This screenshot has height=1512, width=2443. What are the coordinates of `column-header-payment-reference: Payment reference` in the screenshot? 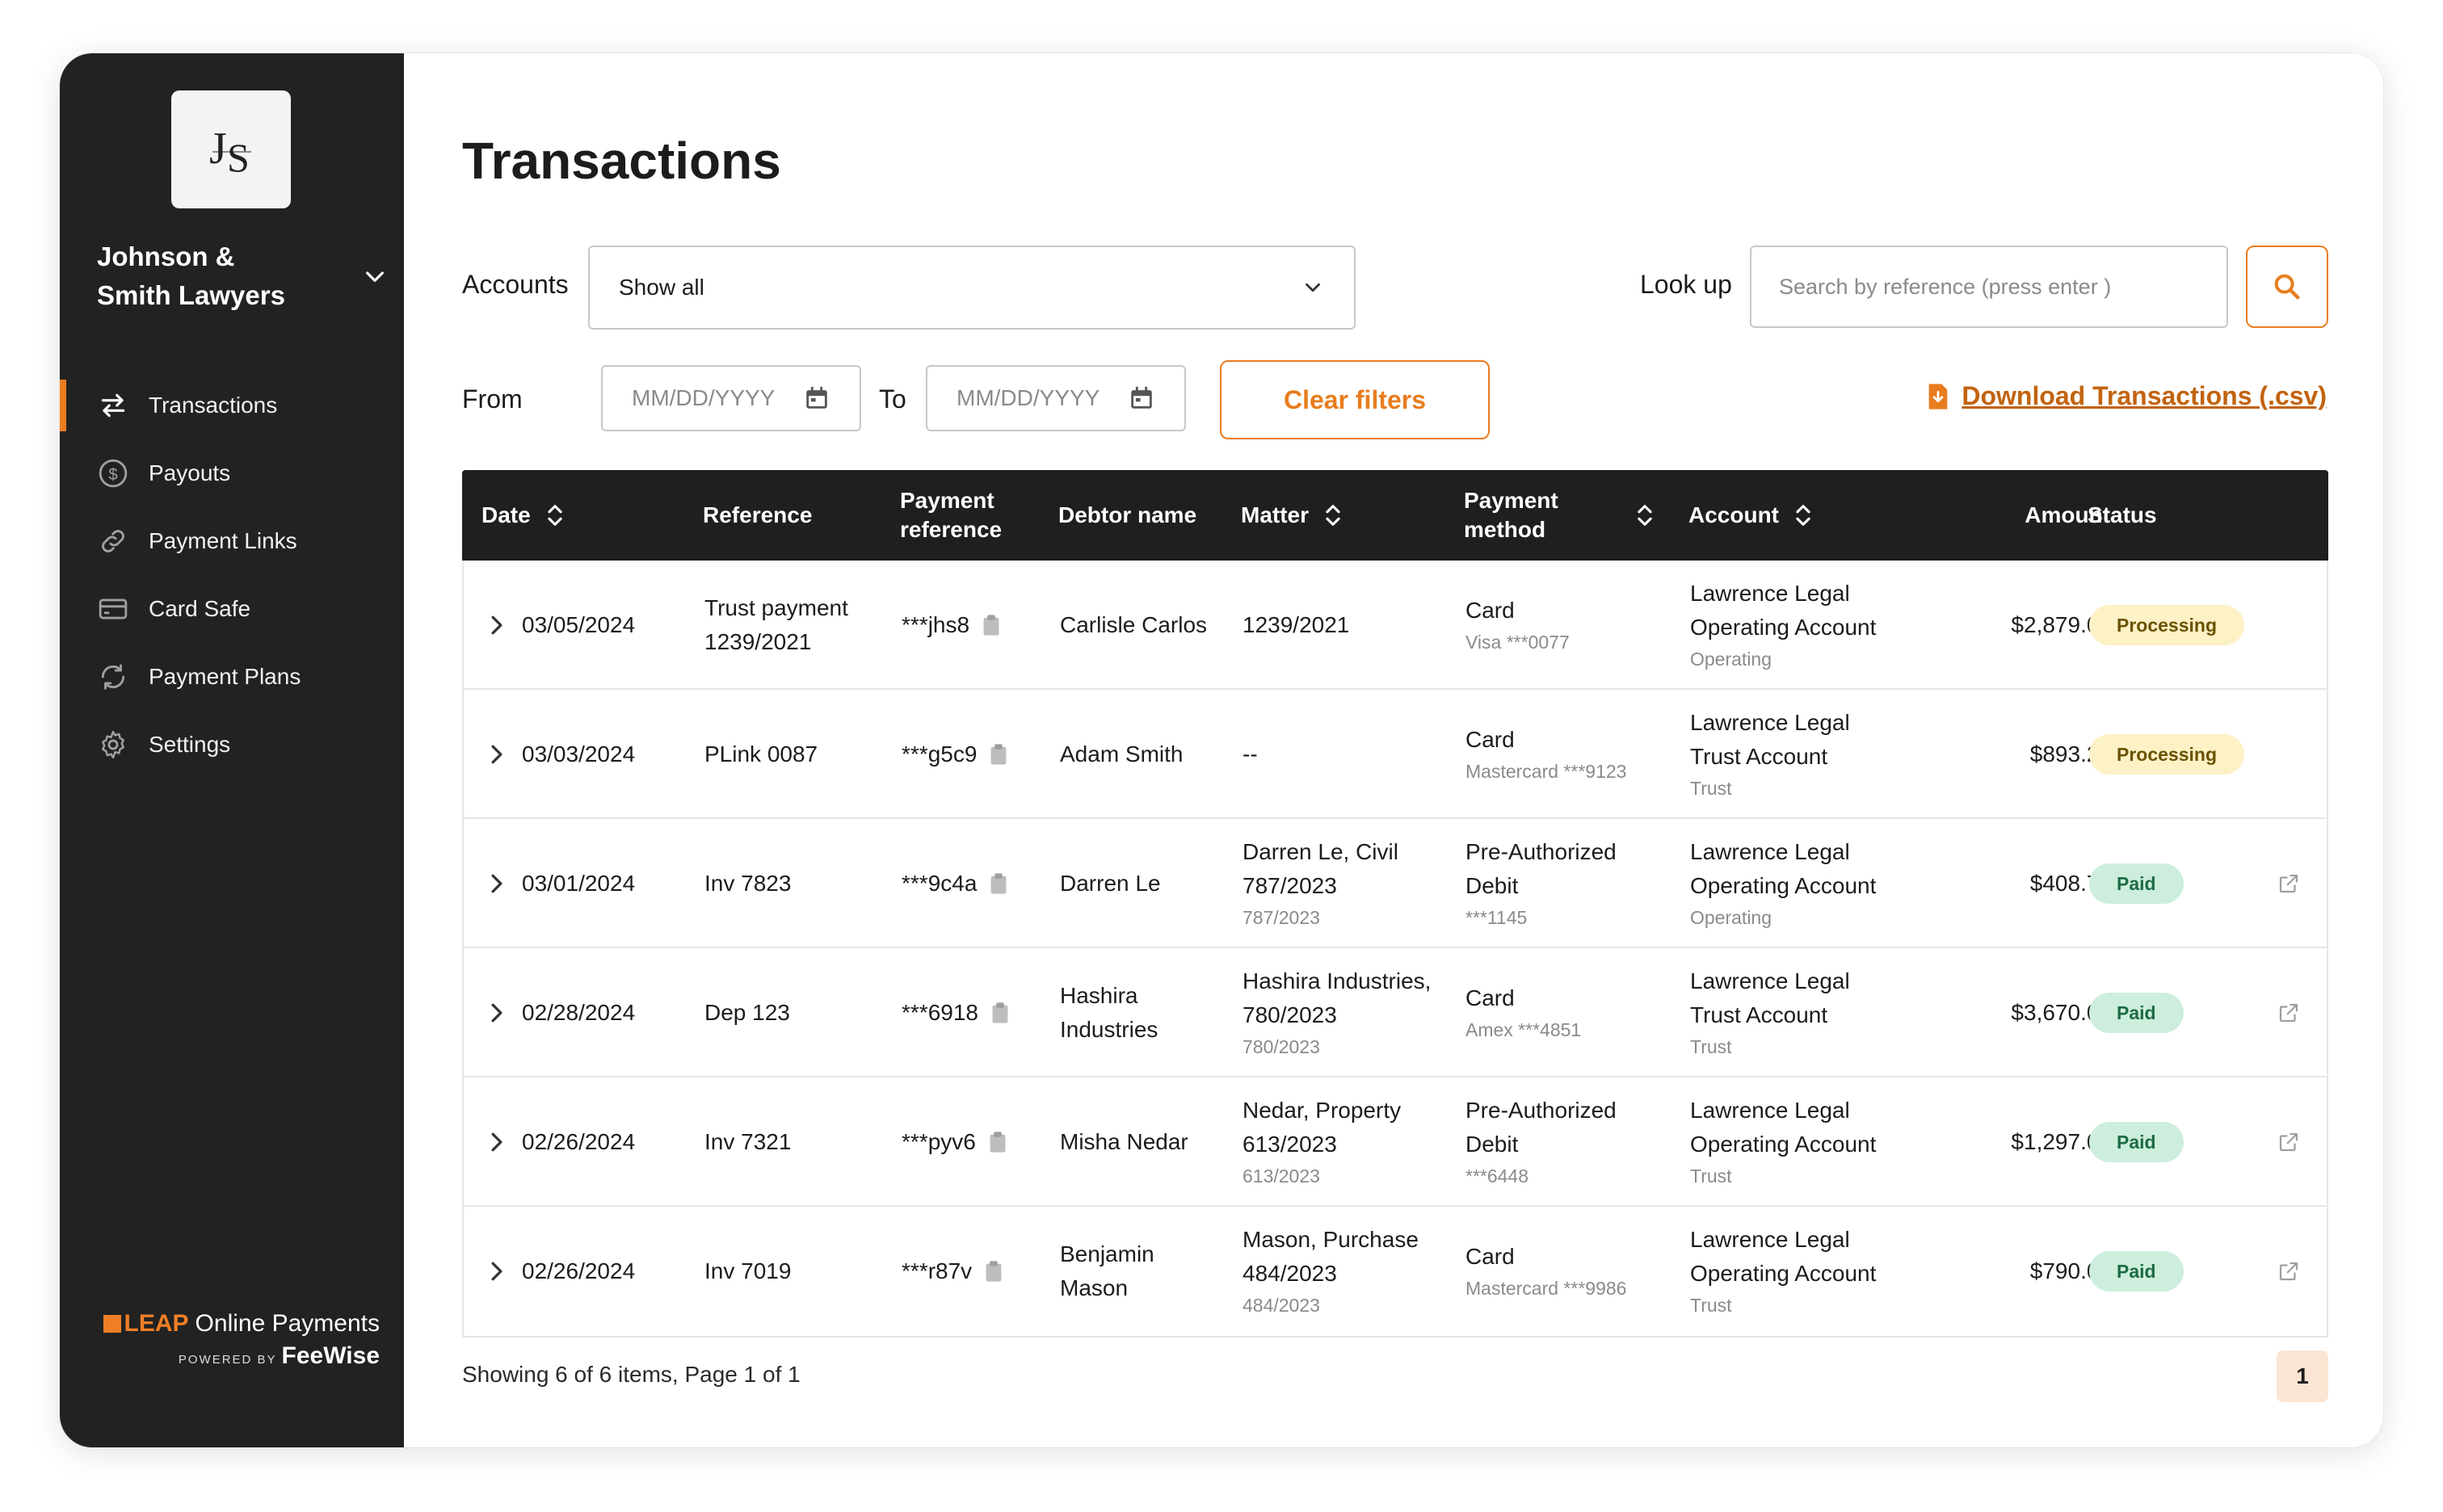 It's located at (951, 515).